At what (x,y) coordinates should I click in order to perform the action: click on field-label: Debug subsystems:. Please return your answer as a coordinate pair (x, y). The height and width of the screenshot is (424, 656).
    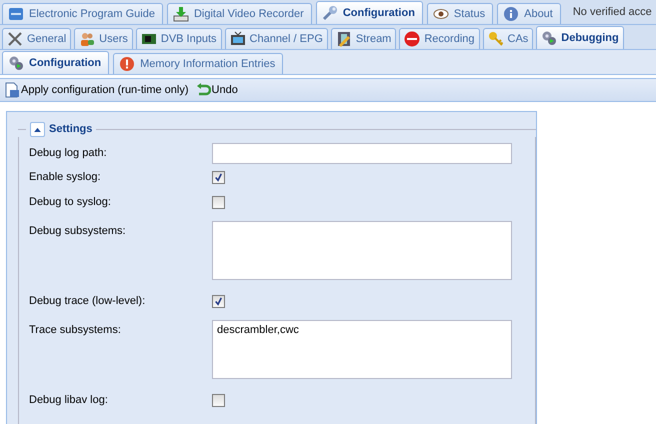
    Looking at the image, I should click on (78, 230).